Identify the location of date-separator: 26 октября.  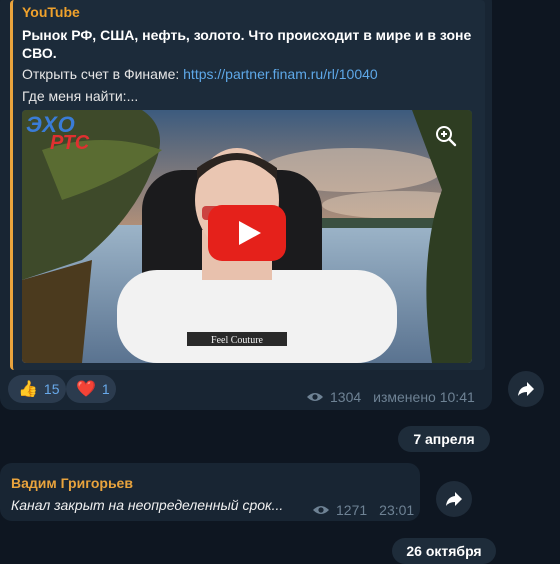
(444, 551).